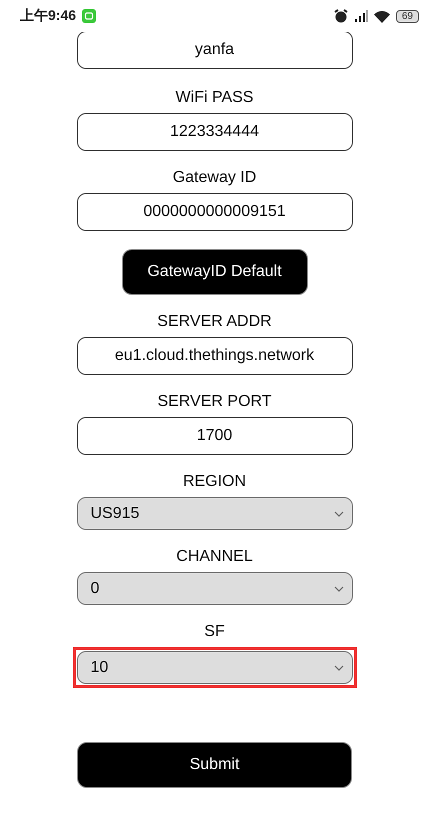  What do you see at coordinates (214, 588) in the screenshot?
I see `dropdown: 0` at bounding box center [214, 588].